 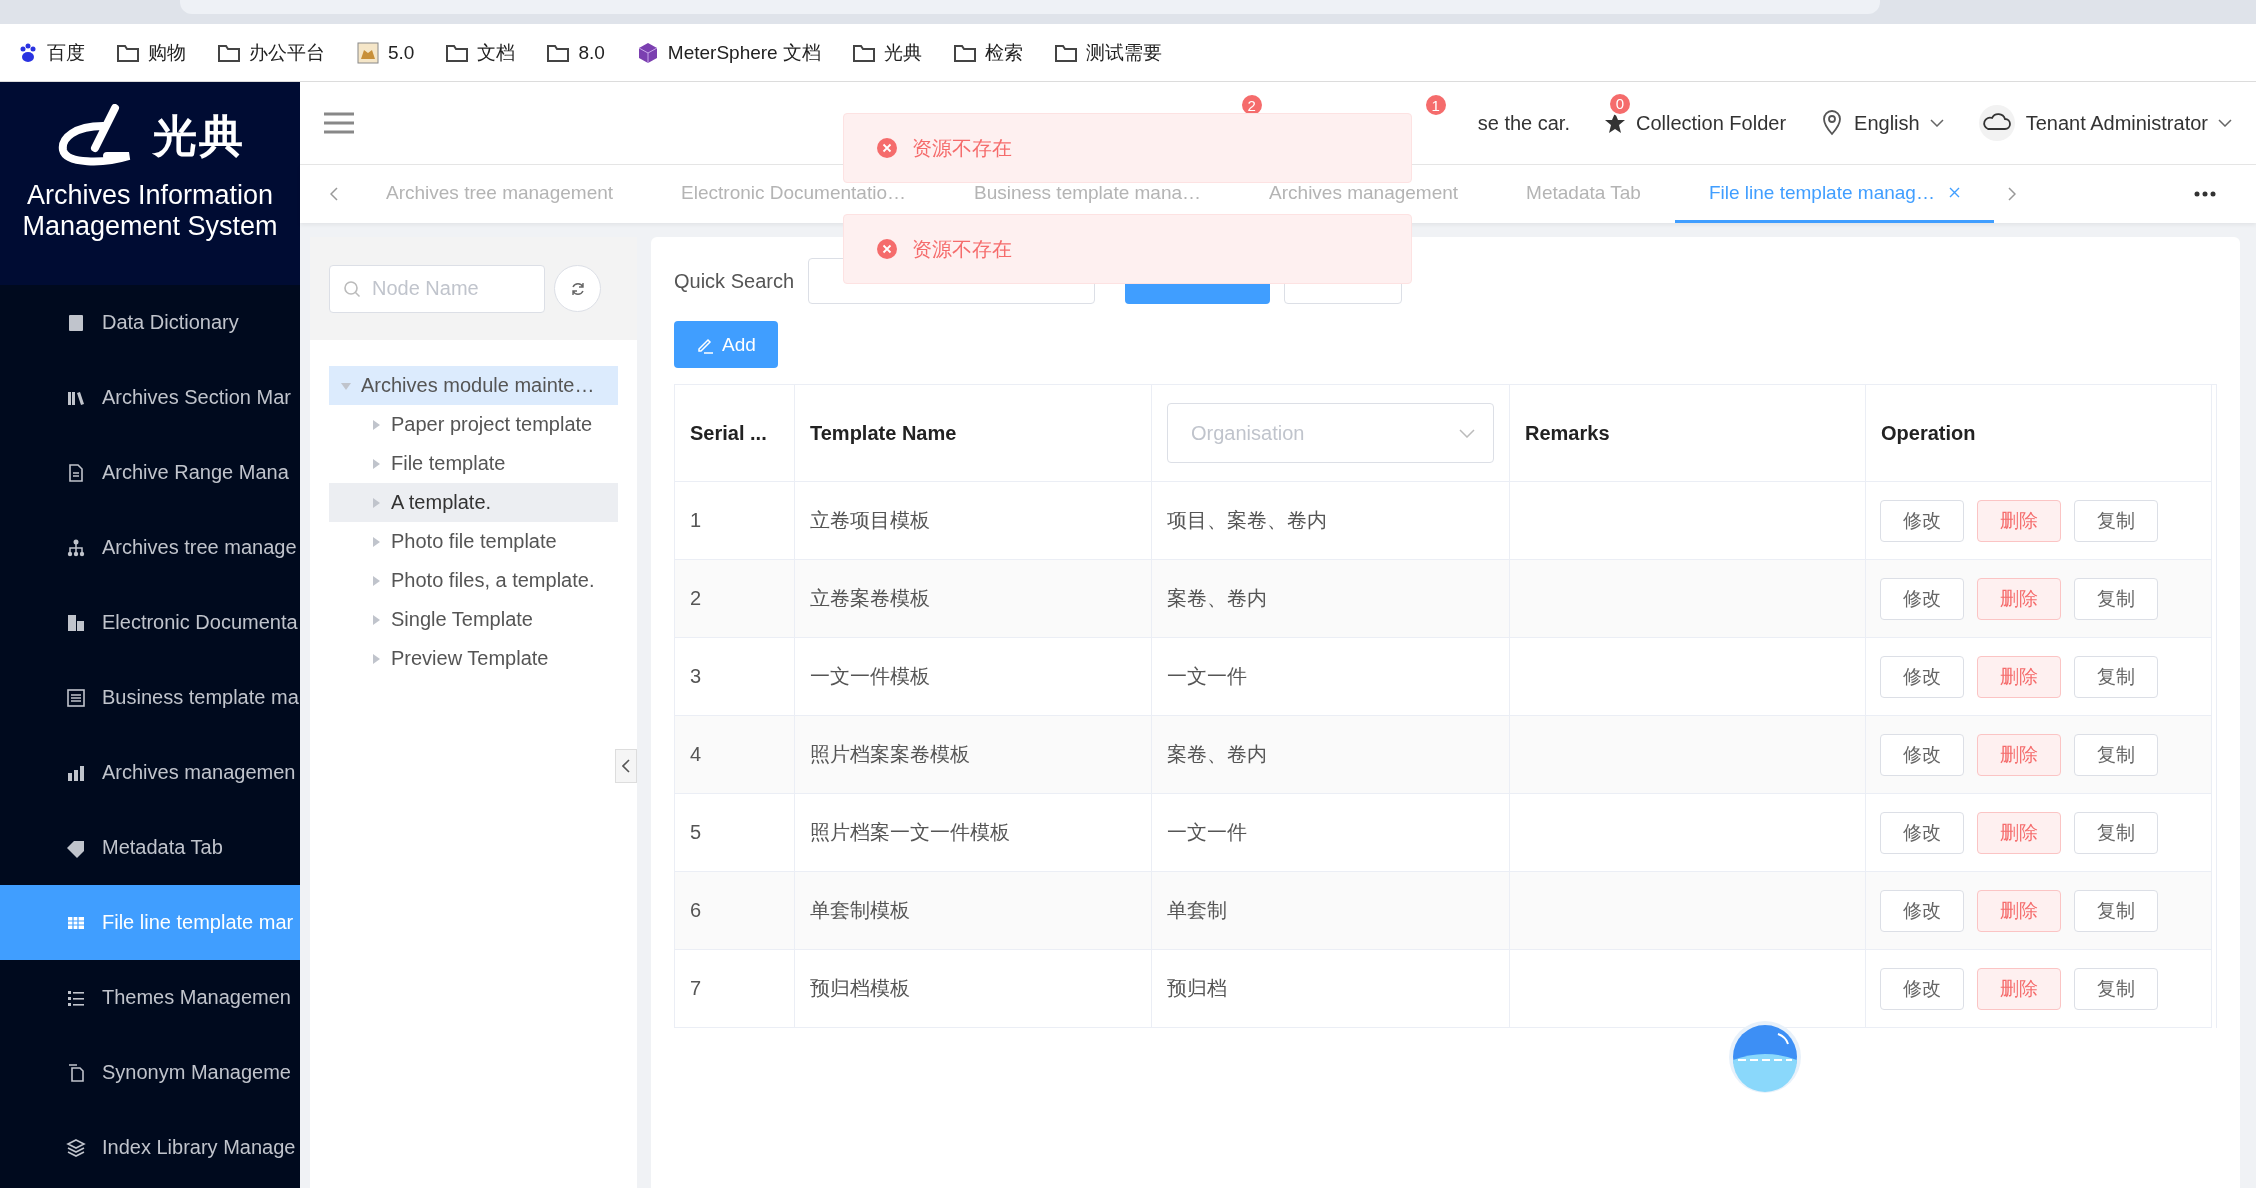 I want to click on book-icon, so click(x=76, y=322).